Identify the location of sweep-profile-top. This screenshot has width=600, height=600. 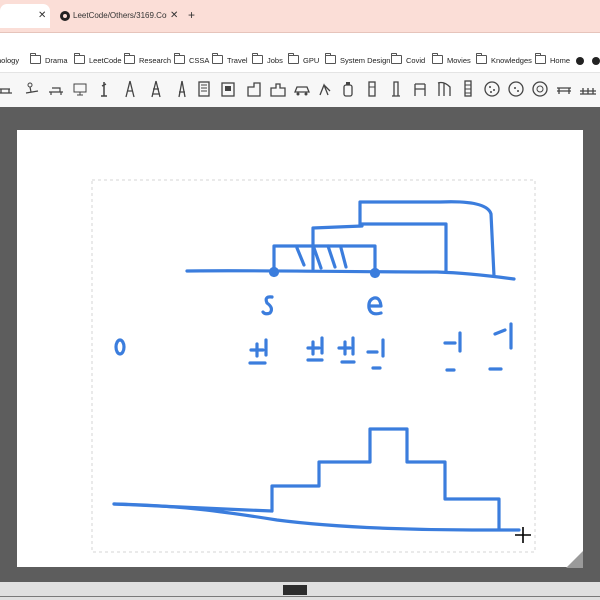
(306, 479).